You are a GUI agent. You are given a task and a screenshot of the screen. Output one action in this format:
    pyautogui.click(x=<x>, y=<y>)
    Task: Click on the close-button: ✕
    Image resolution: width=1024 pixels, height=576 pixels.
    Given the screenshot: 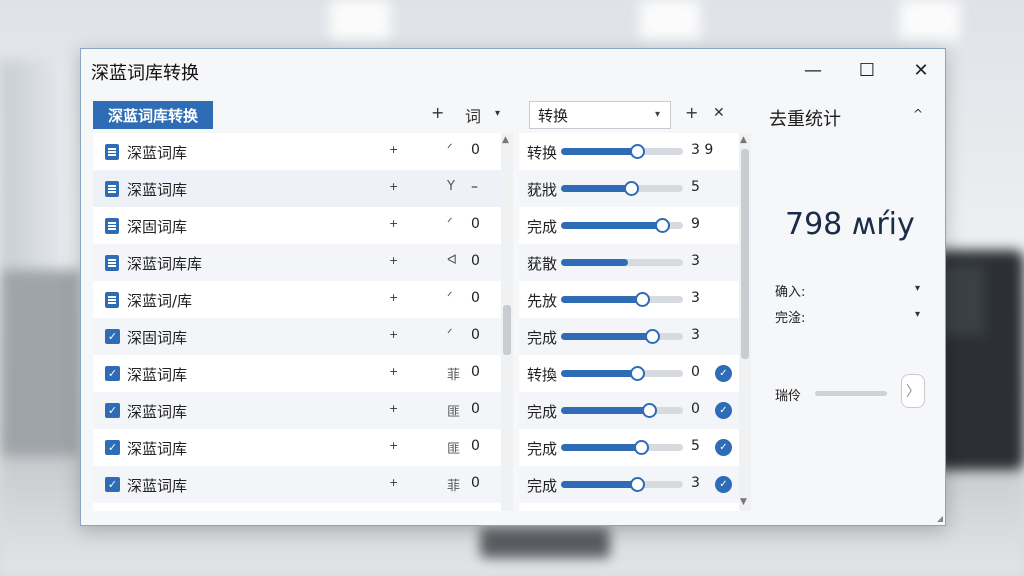 What is the action you would take?
    pyautogui.click(x=921, y=70)
    